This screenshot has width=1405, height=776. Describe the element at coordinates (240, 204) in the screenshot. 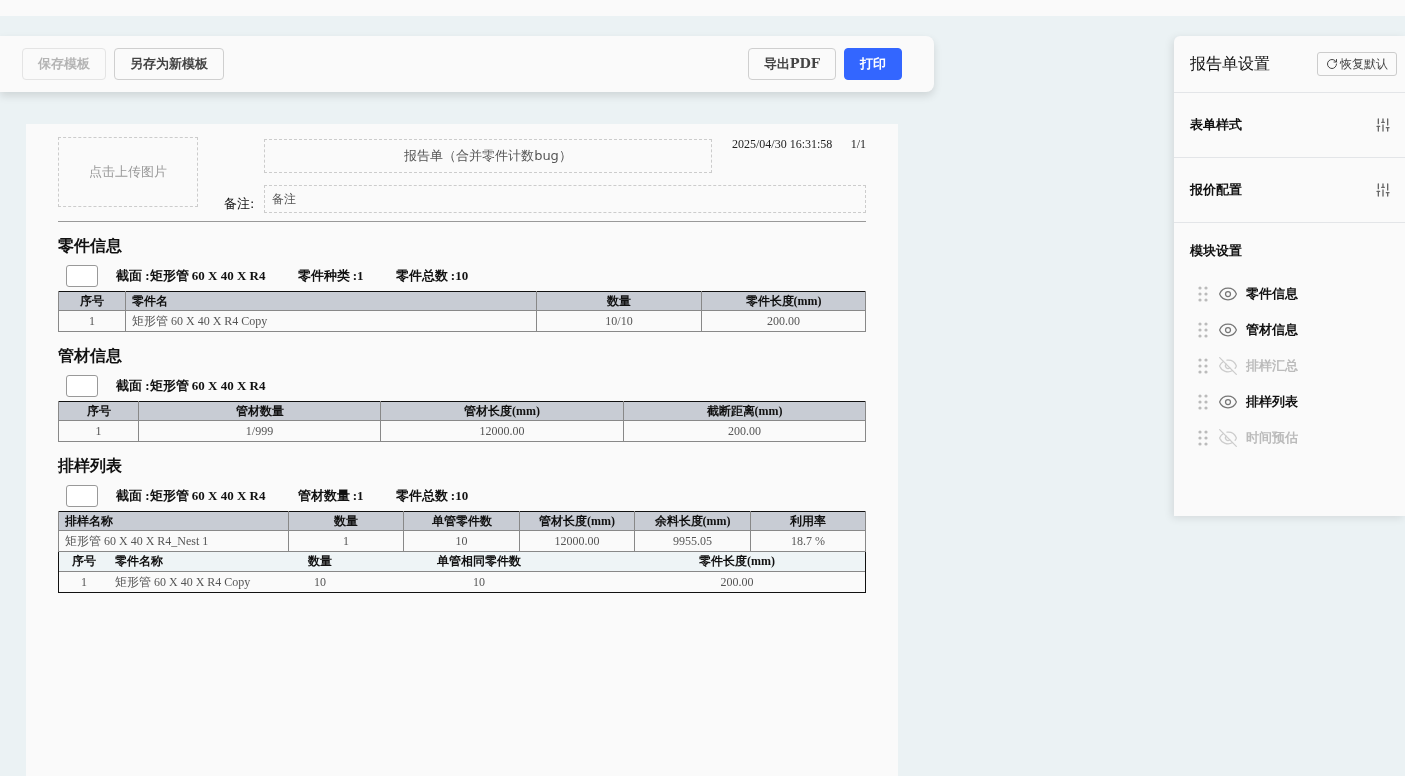

I see `remark-label: 备注:` at that location.